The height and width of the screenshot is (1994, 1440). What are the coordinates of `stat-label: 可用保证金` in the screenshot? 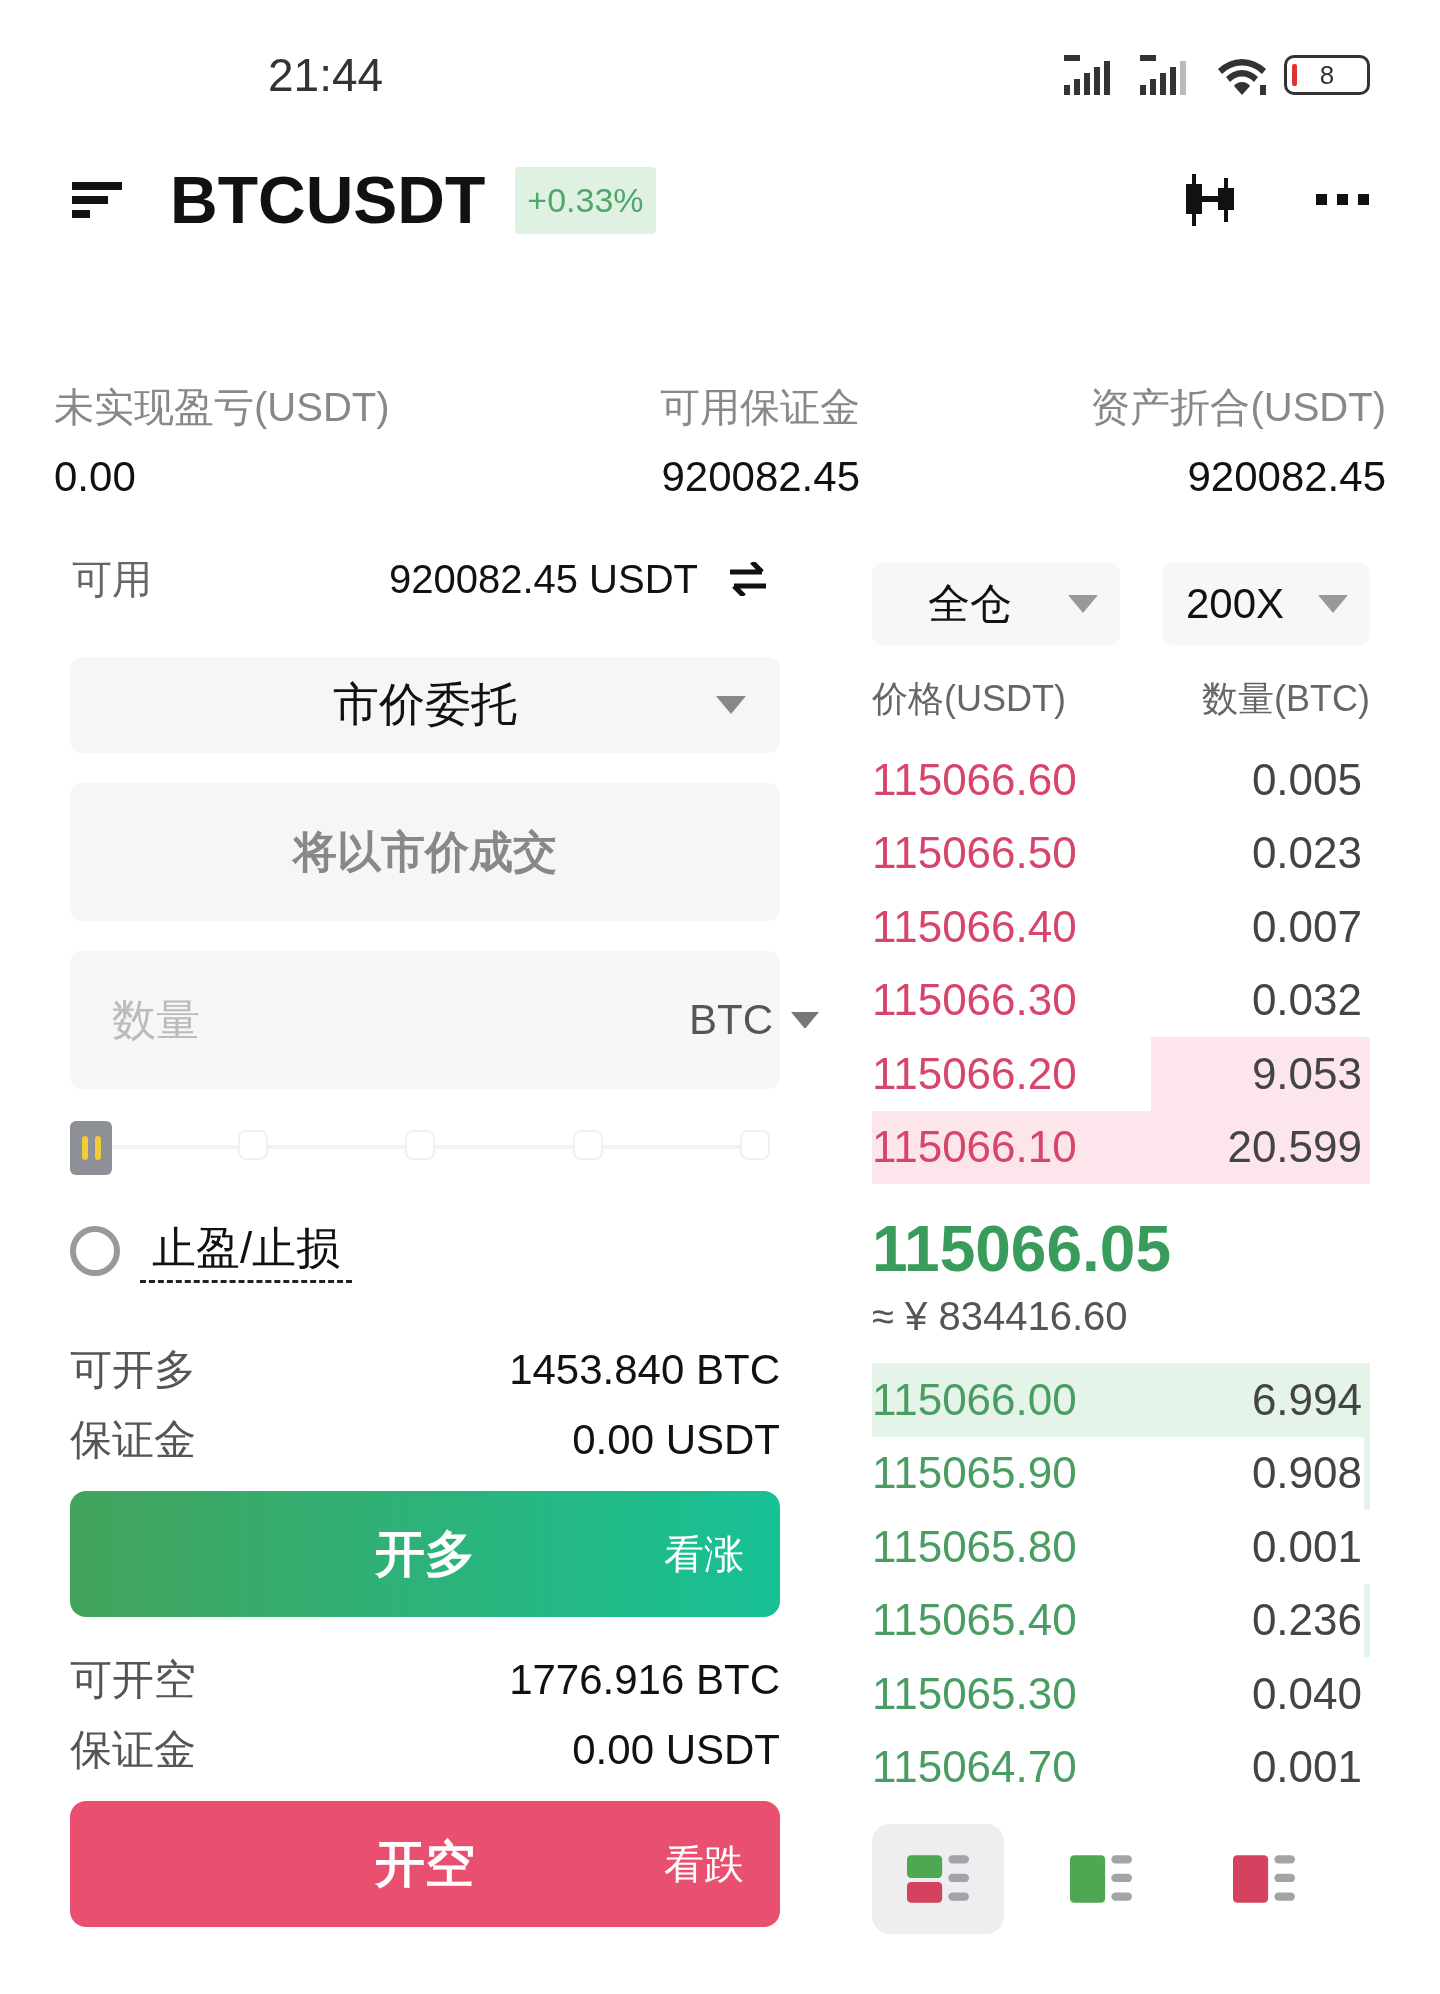 It's located at (760, 407).